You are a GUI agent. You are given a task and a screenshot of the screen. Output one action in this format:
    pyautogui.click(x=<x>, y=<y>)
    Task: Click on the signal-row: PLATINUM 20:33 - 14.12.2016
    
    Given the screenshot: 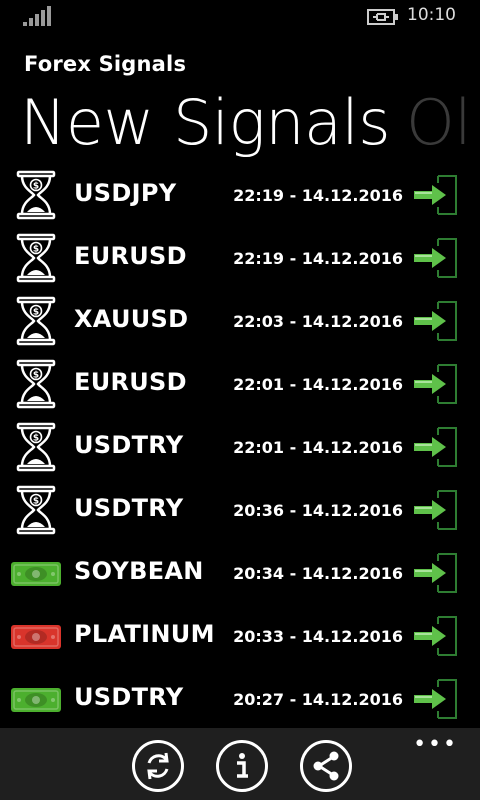 What is the action you would take?
    pyautogui.click(x=240, y=634)
    